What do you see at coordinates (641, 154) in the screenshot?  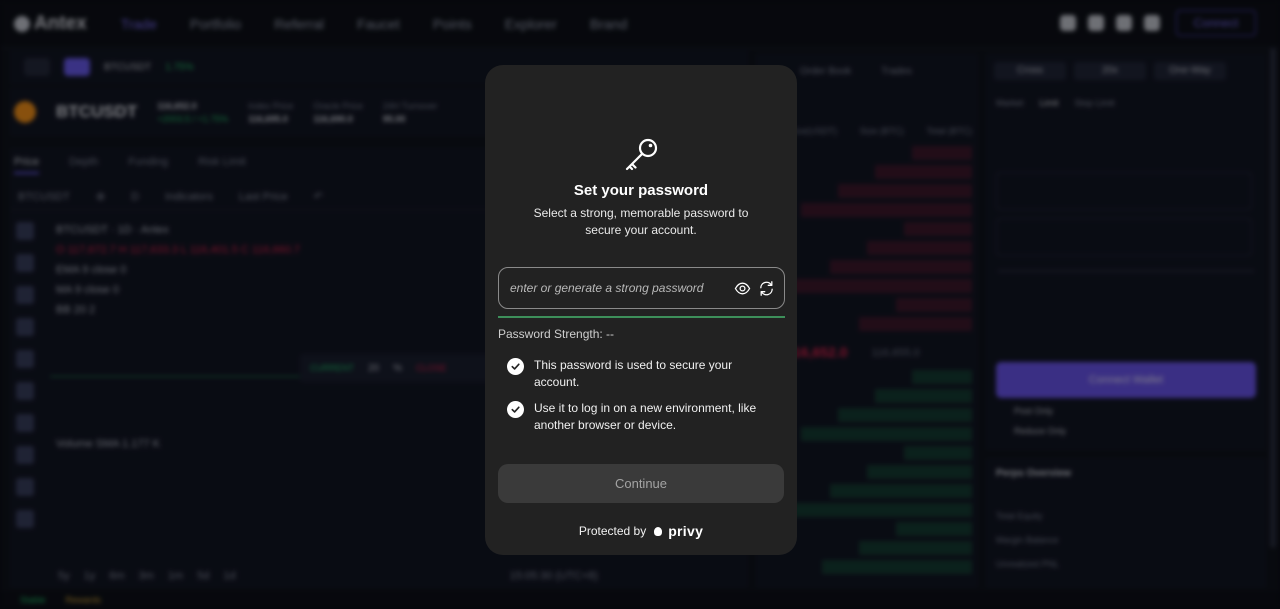 I see `key-icon` at bounding box center [641, 154].